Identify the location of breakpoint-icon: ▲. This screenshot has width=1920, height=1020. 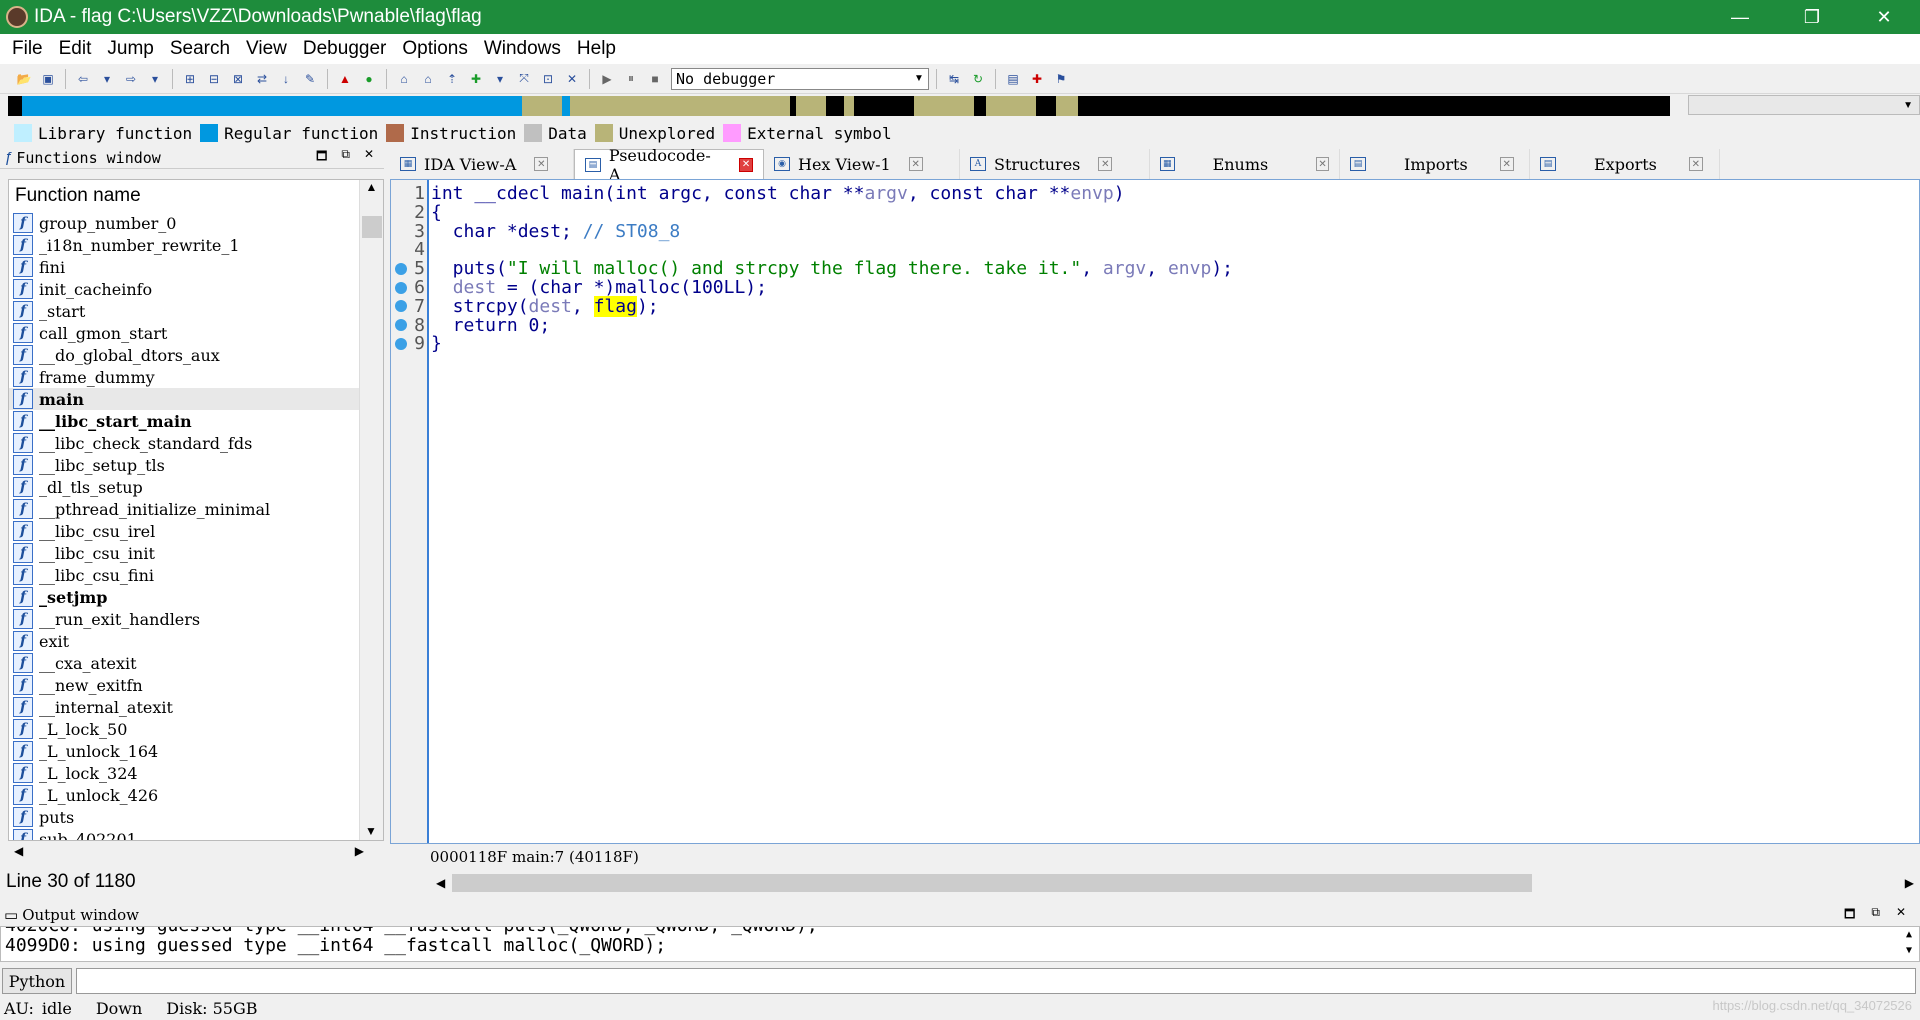
(345, 79).